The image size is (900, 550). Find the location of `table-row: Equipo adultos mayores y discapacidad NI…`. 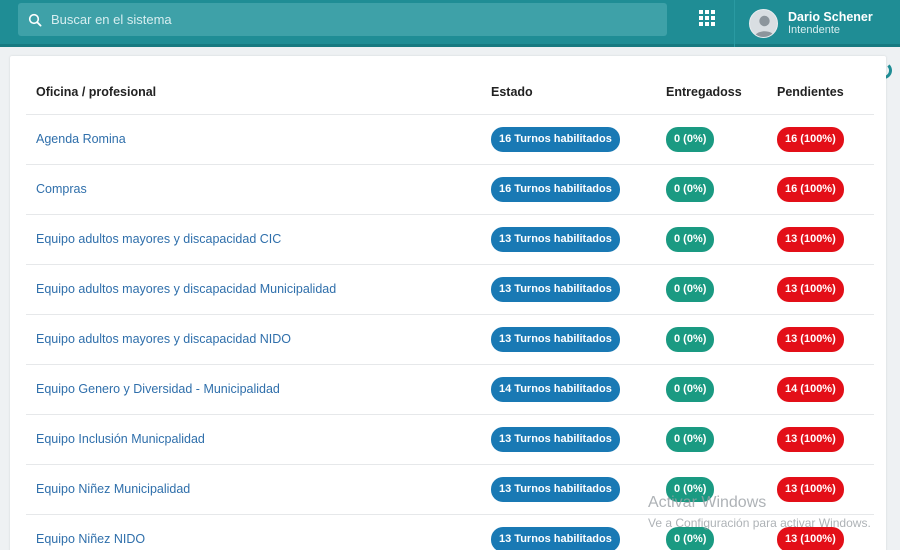

table-row: Equipo adultos mayores y discapacidad NI… is located at coordinates (450, 339).